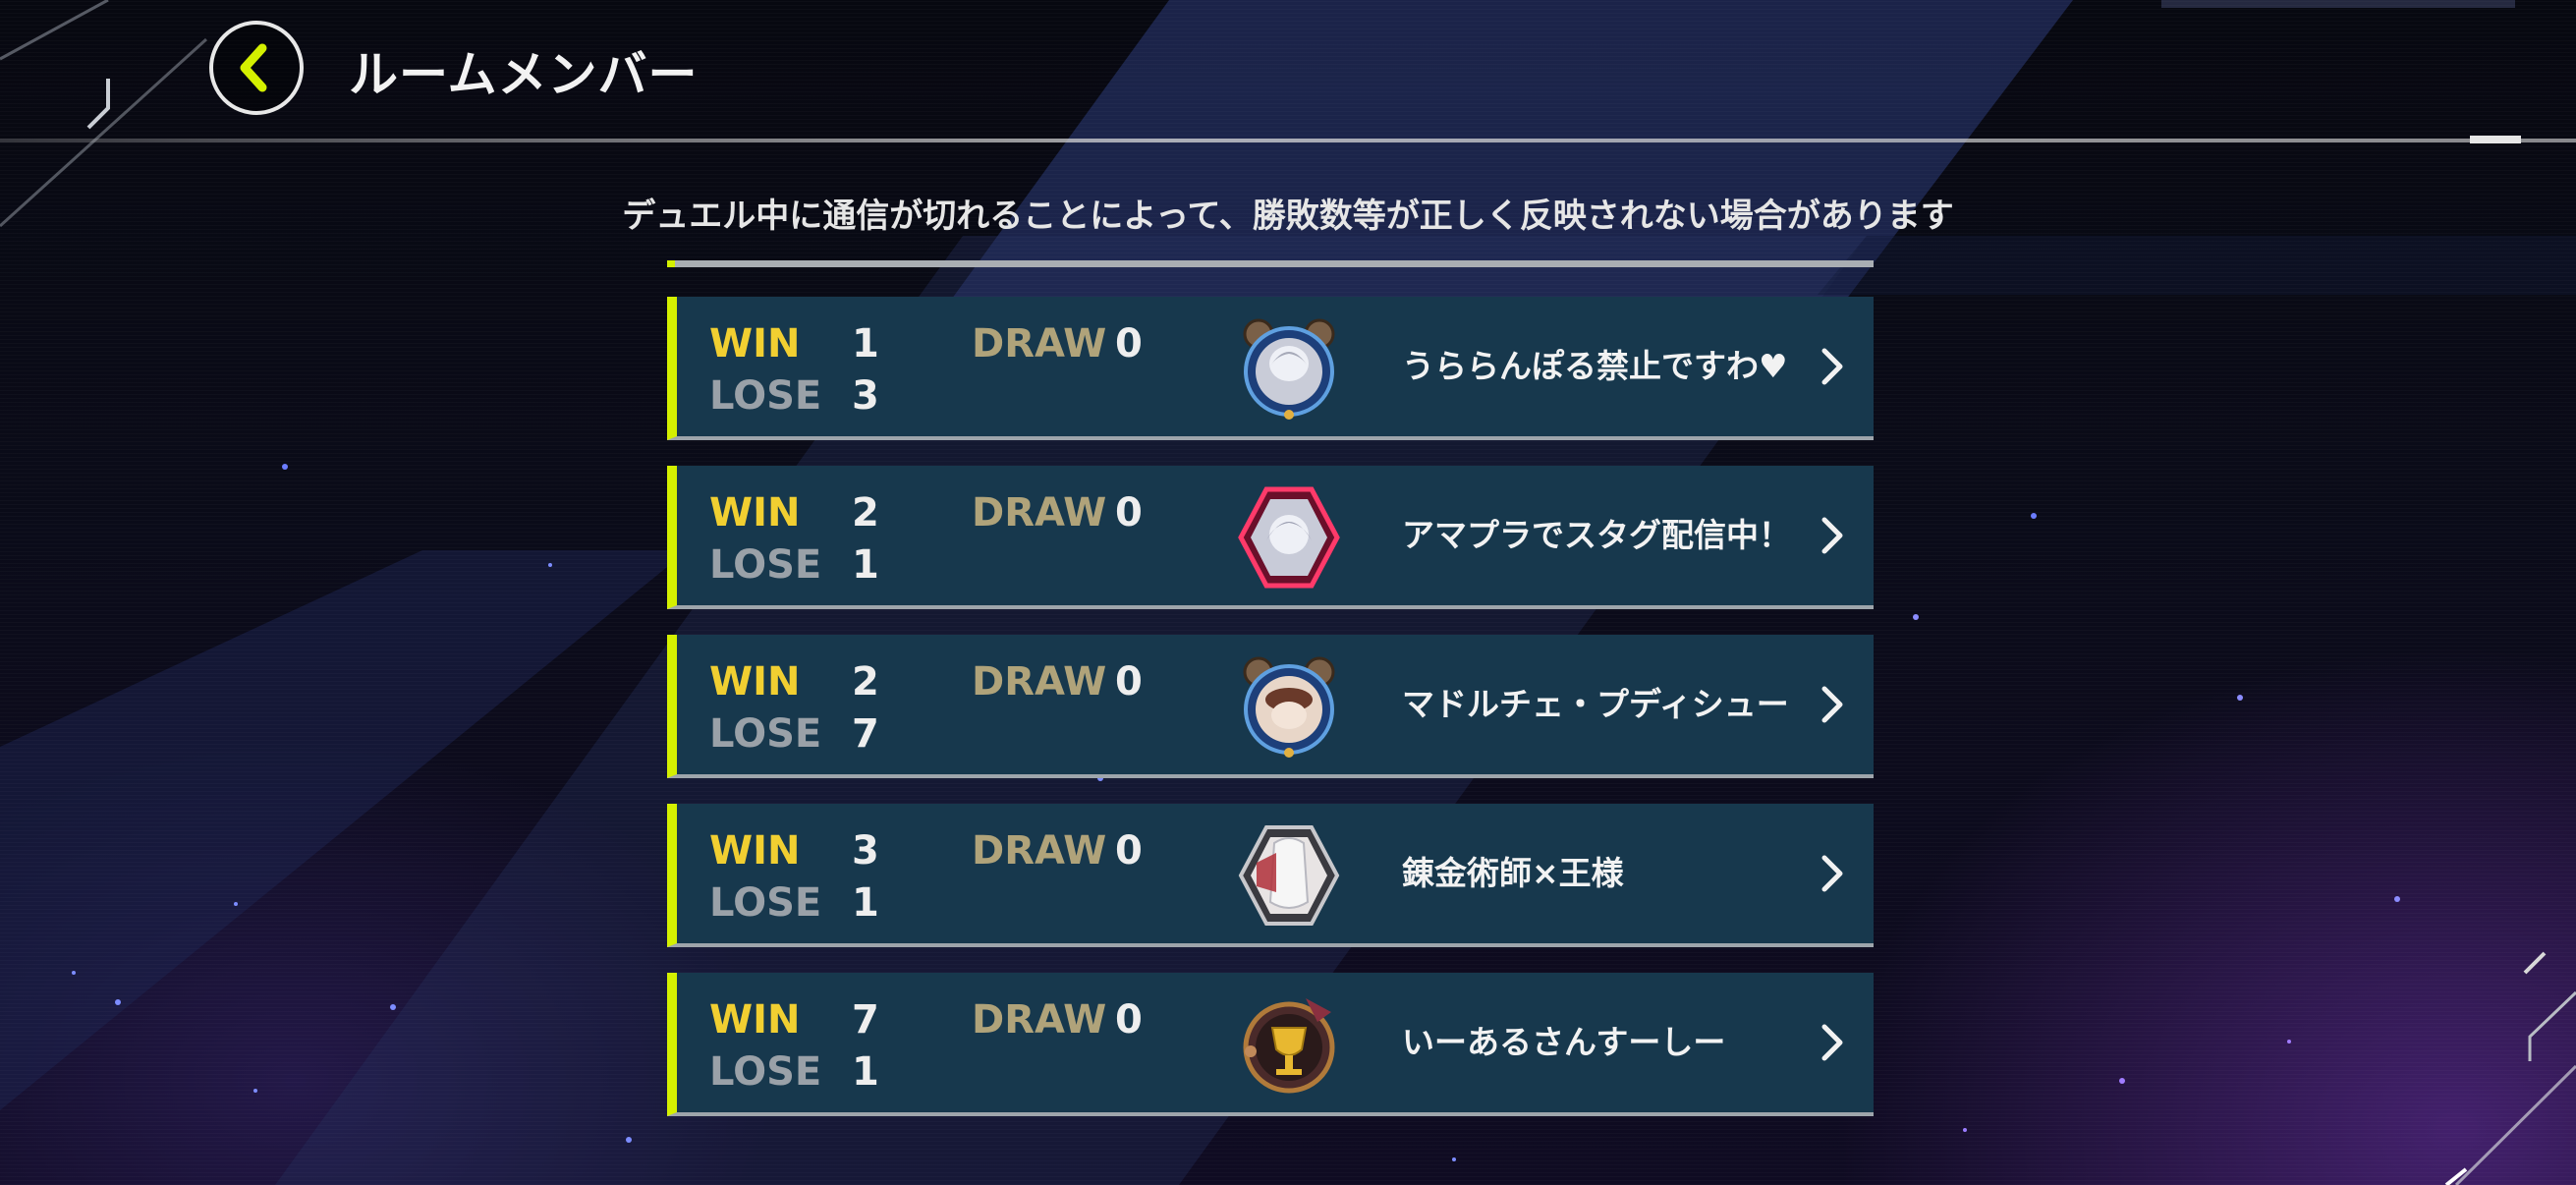 The width and height of the screenshot is (2576, 1185). What do you see at coordinates (1513, 873) in the screenshot?
I see `player-name: 錬金術師×王様` at bounding box center [1513, 873].